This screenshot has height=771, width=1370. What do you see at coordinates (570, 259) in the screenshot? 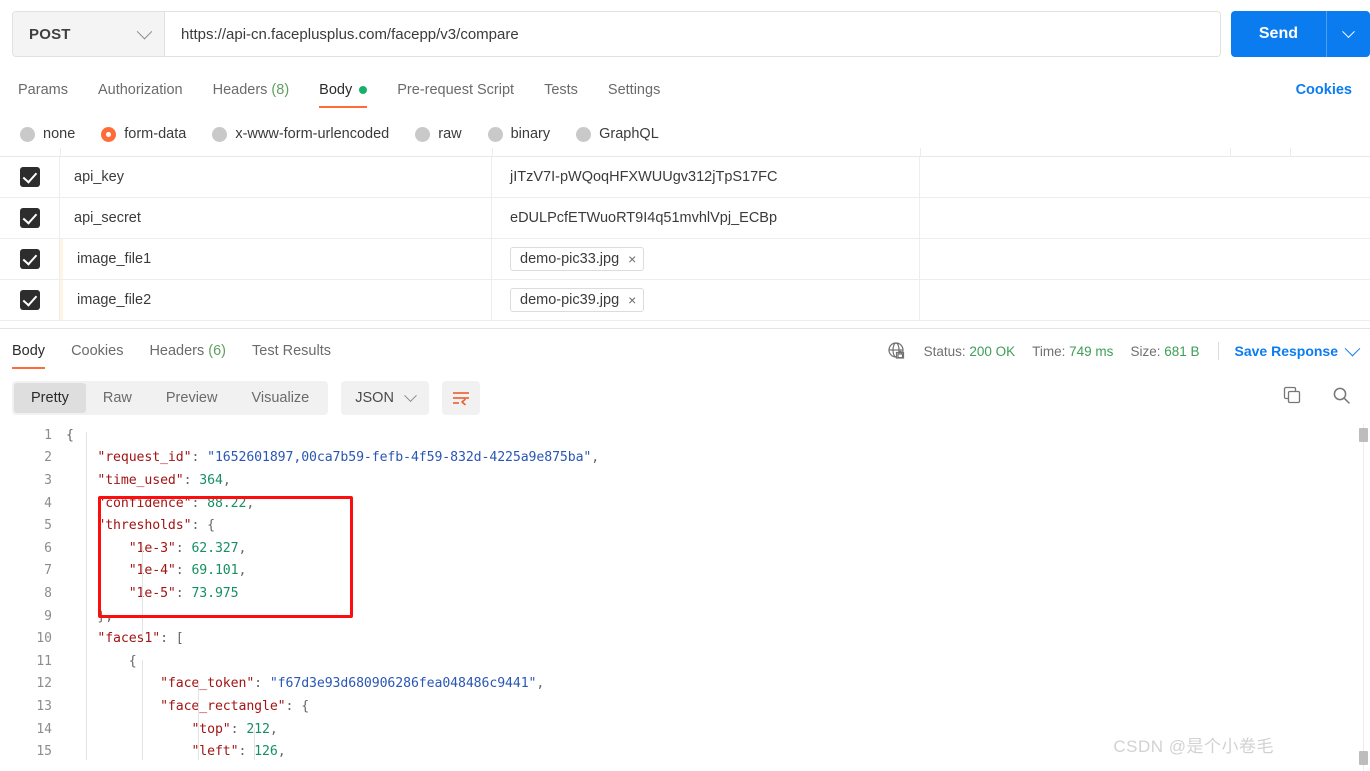
I see `file-name: demo-pic33.jpg` at bounding box center [570, 259].